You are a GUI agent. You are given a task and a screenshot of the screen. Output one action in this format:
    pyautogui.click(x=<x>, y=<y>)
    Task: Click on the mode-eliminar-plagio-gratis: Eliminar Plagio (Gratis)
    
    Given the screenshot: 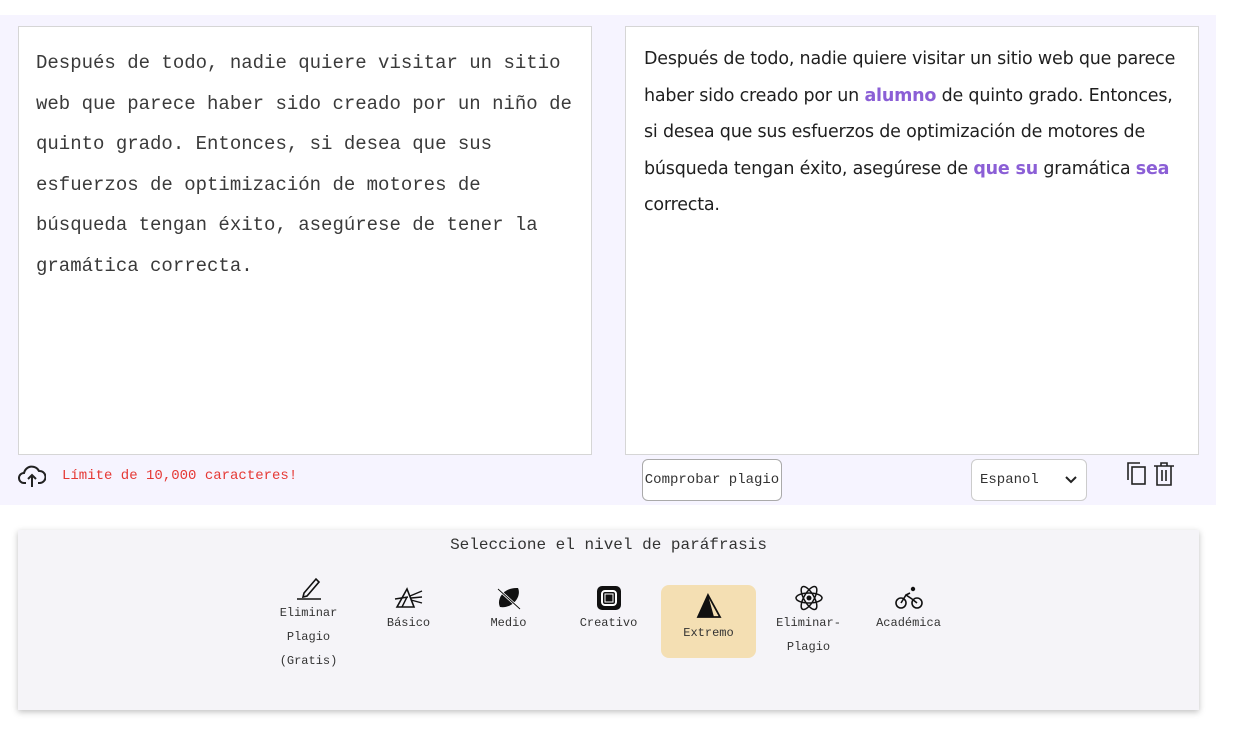 What is the action you would take?
    pyautogui.click(x=308, y=624)
    